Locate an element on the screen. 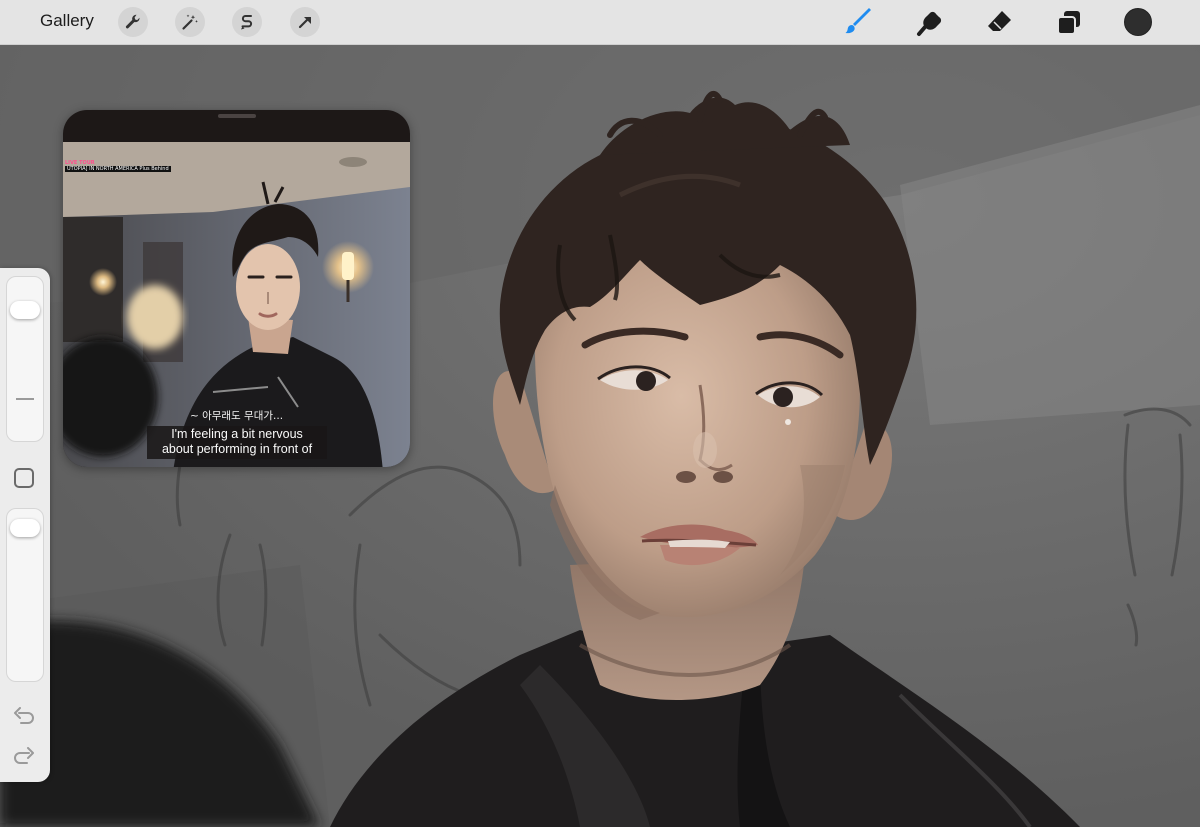 This screenshot has width=1200, height=827. brush-size-slider is located at coordinates (25, 359).